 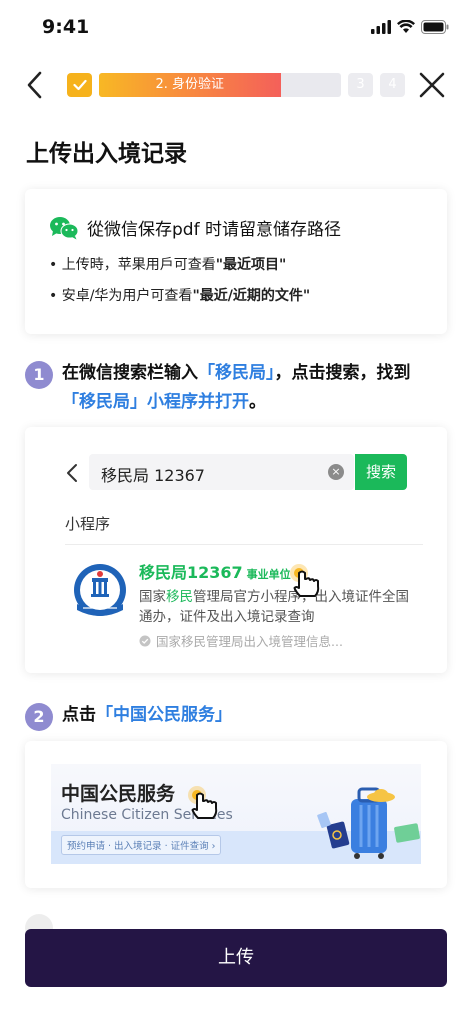 What do you see at coordinates (145, 640) in the screenshot?
I see `verified-icon` at bounding box center [145, 640].